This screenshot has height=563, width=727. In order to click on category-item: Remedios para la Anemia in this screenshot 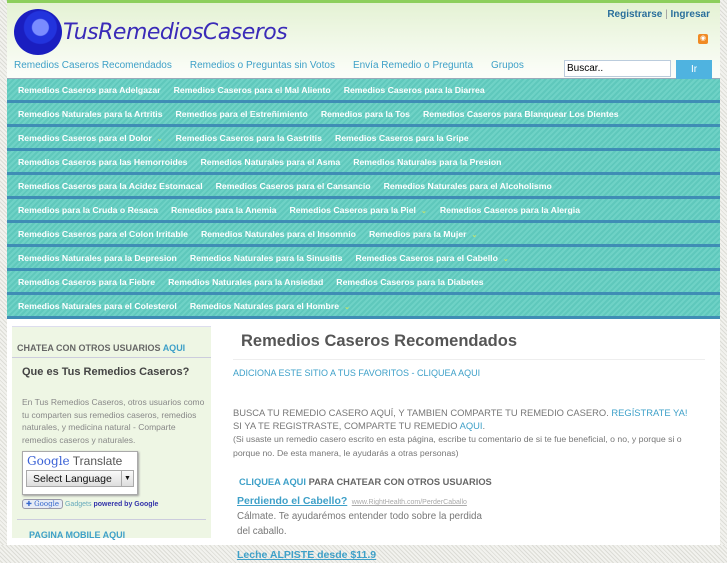, I will do `click(223, 210)`.